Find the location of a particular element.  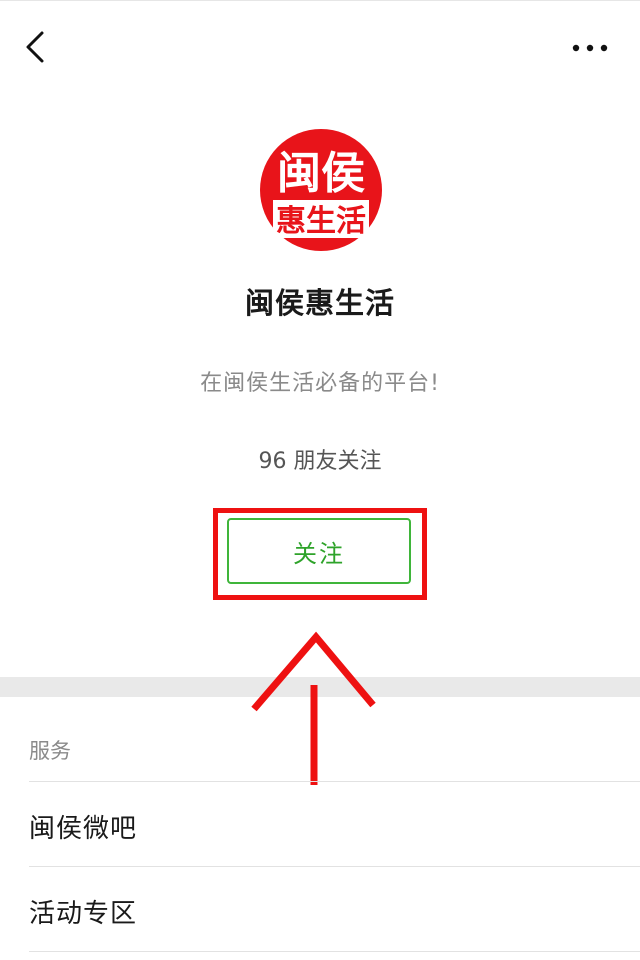

service-item-activities: 活动专区 is located at coordinates (83, 911).